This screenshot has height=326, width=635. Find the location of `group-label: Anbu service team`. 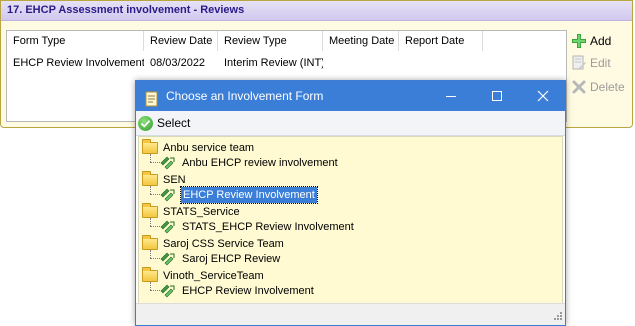

group-label: Anbu service team is located at coordinates (209, 148).